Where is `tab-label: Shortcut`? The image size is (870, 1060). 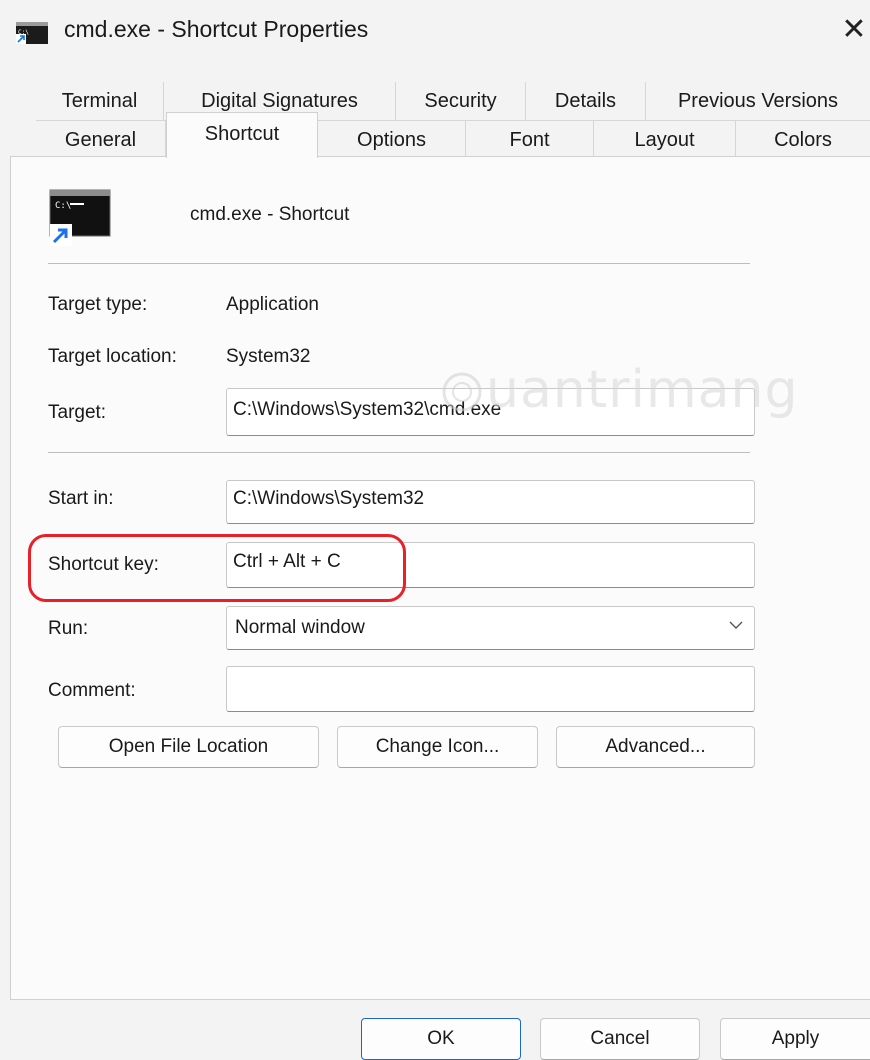
tab-label: Shortcut is located at coordinates (242, 134).